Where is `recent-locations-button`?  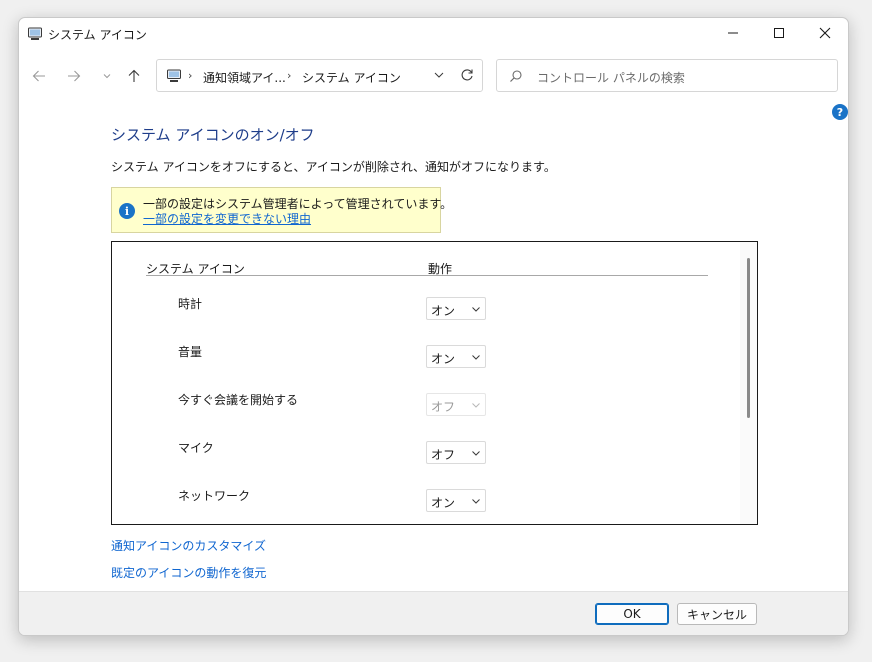
recent-locations-button is located at coordinates (107, 76).